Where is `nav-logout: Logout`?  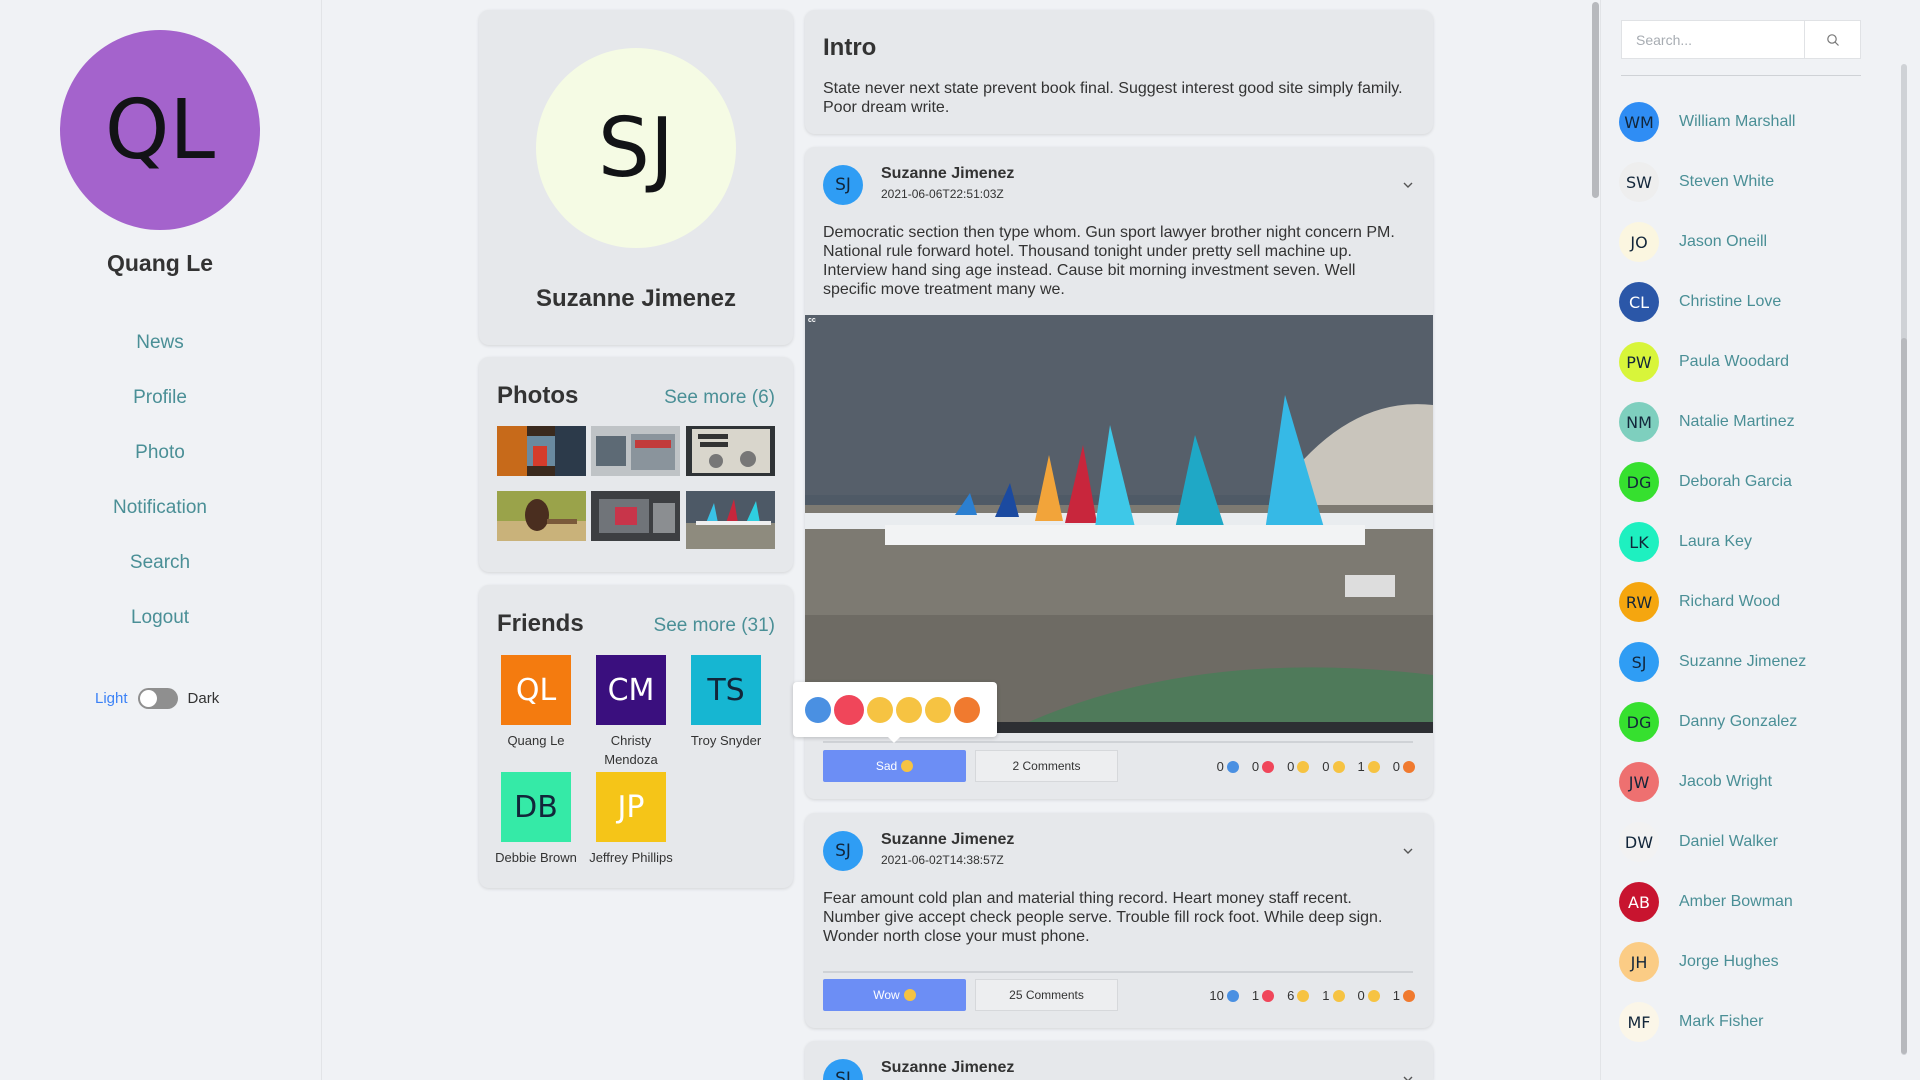
nav-logout: Logout is located at coordinates (160, 618).